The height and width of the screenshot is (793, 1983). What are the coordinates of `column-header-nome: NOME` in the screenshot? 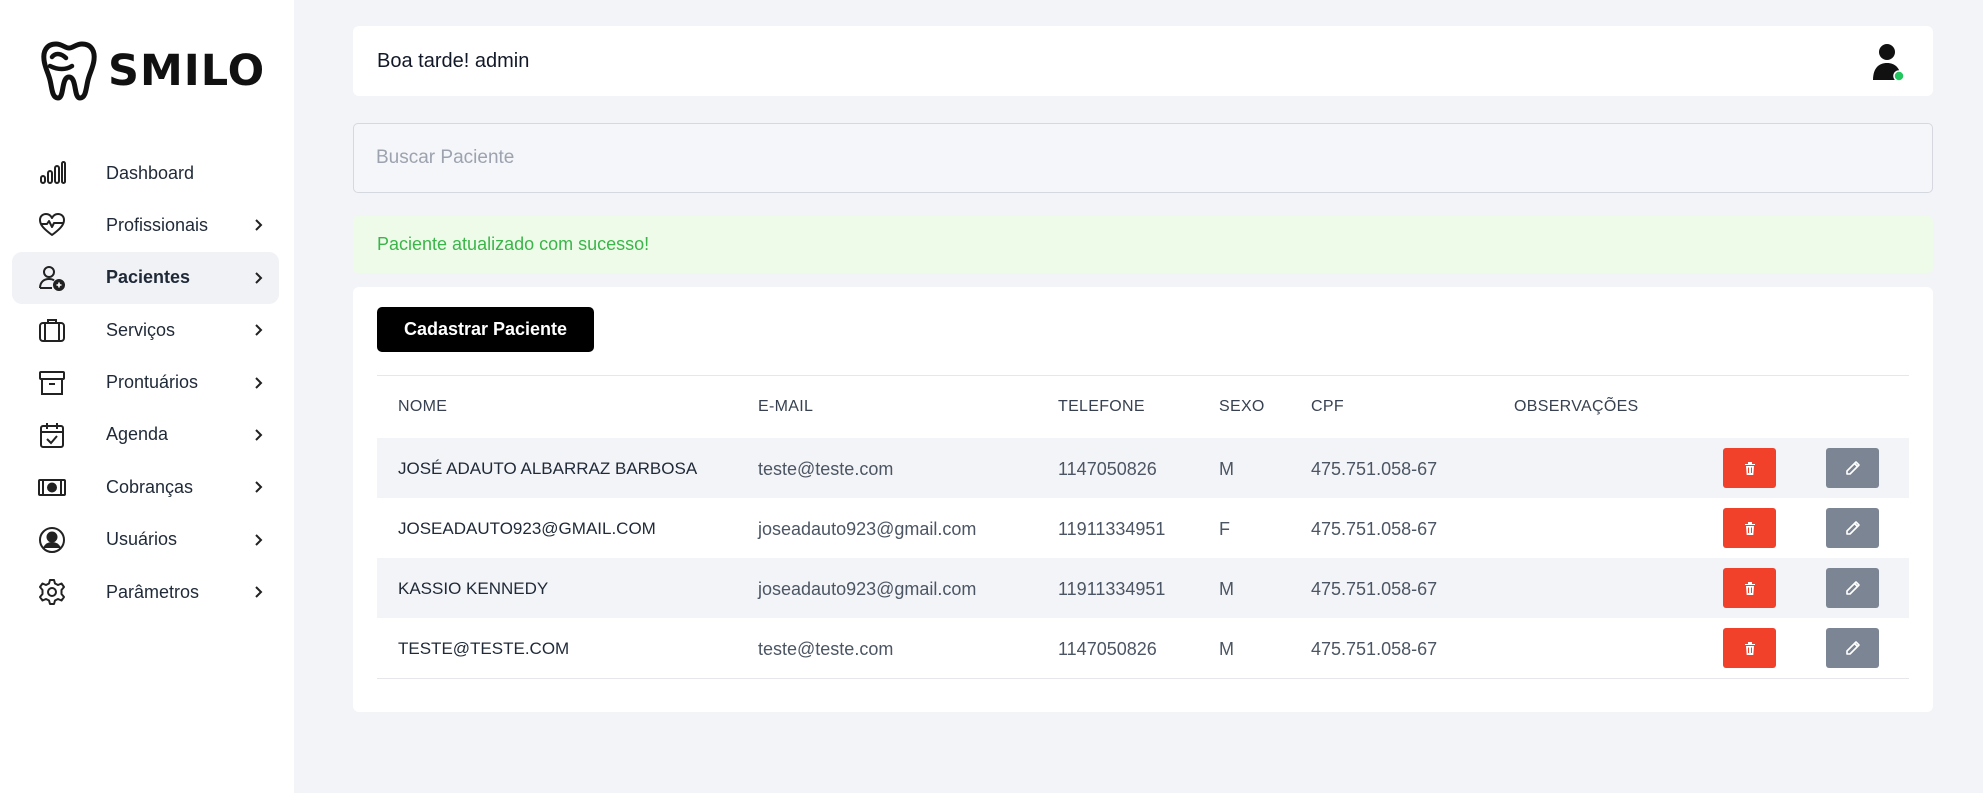 It's located at (423, 406).